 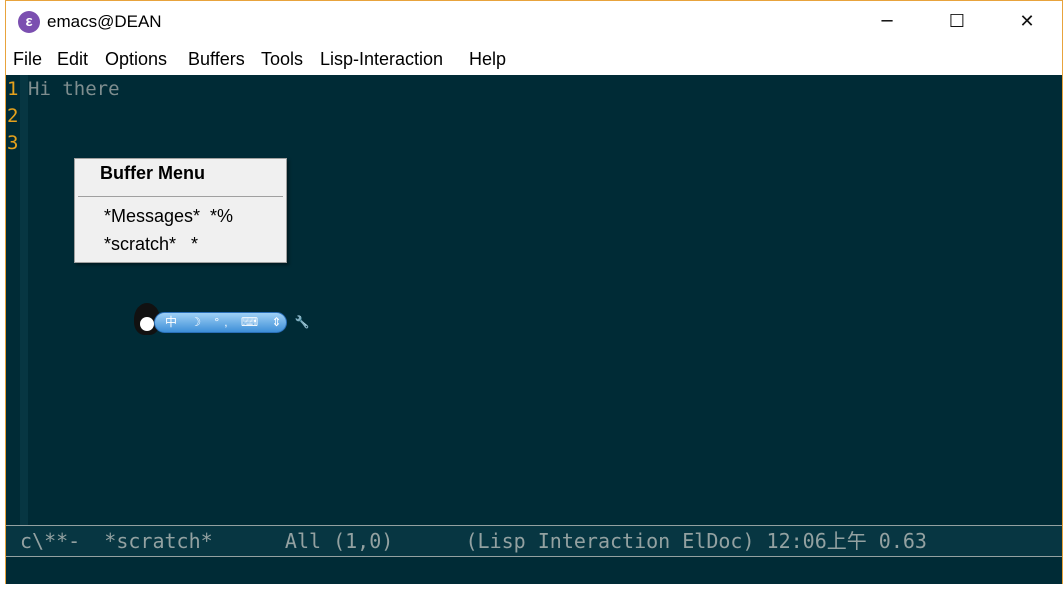 I want to click on menu-file: File, so click(x=27, y=59).